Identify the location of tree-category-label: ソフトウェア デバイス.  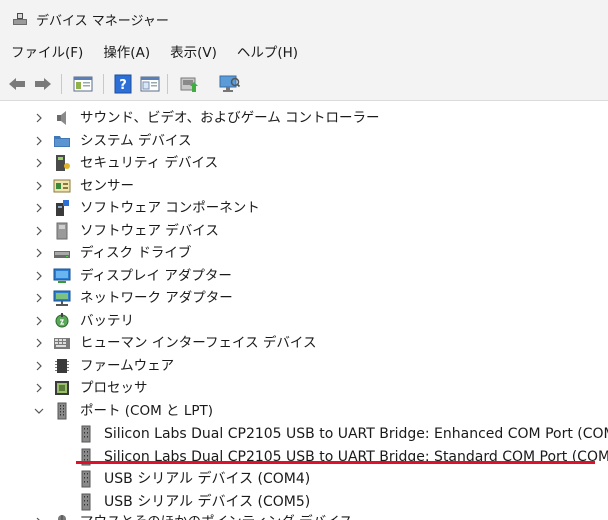
(149, 231).